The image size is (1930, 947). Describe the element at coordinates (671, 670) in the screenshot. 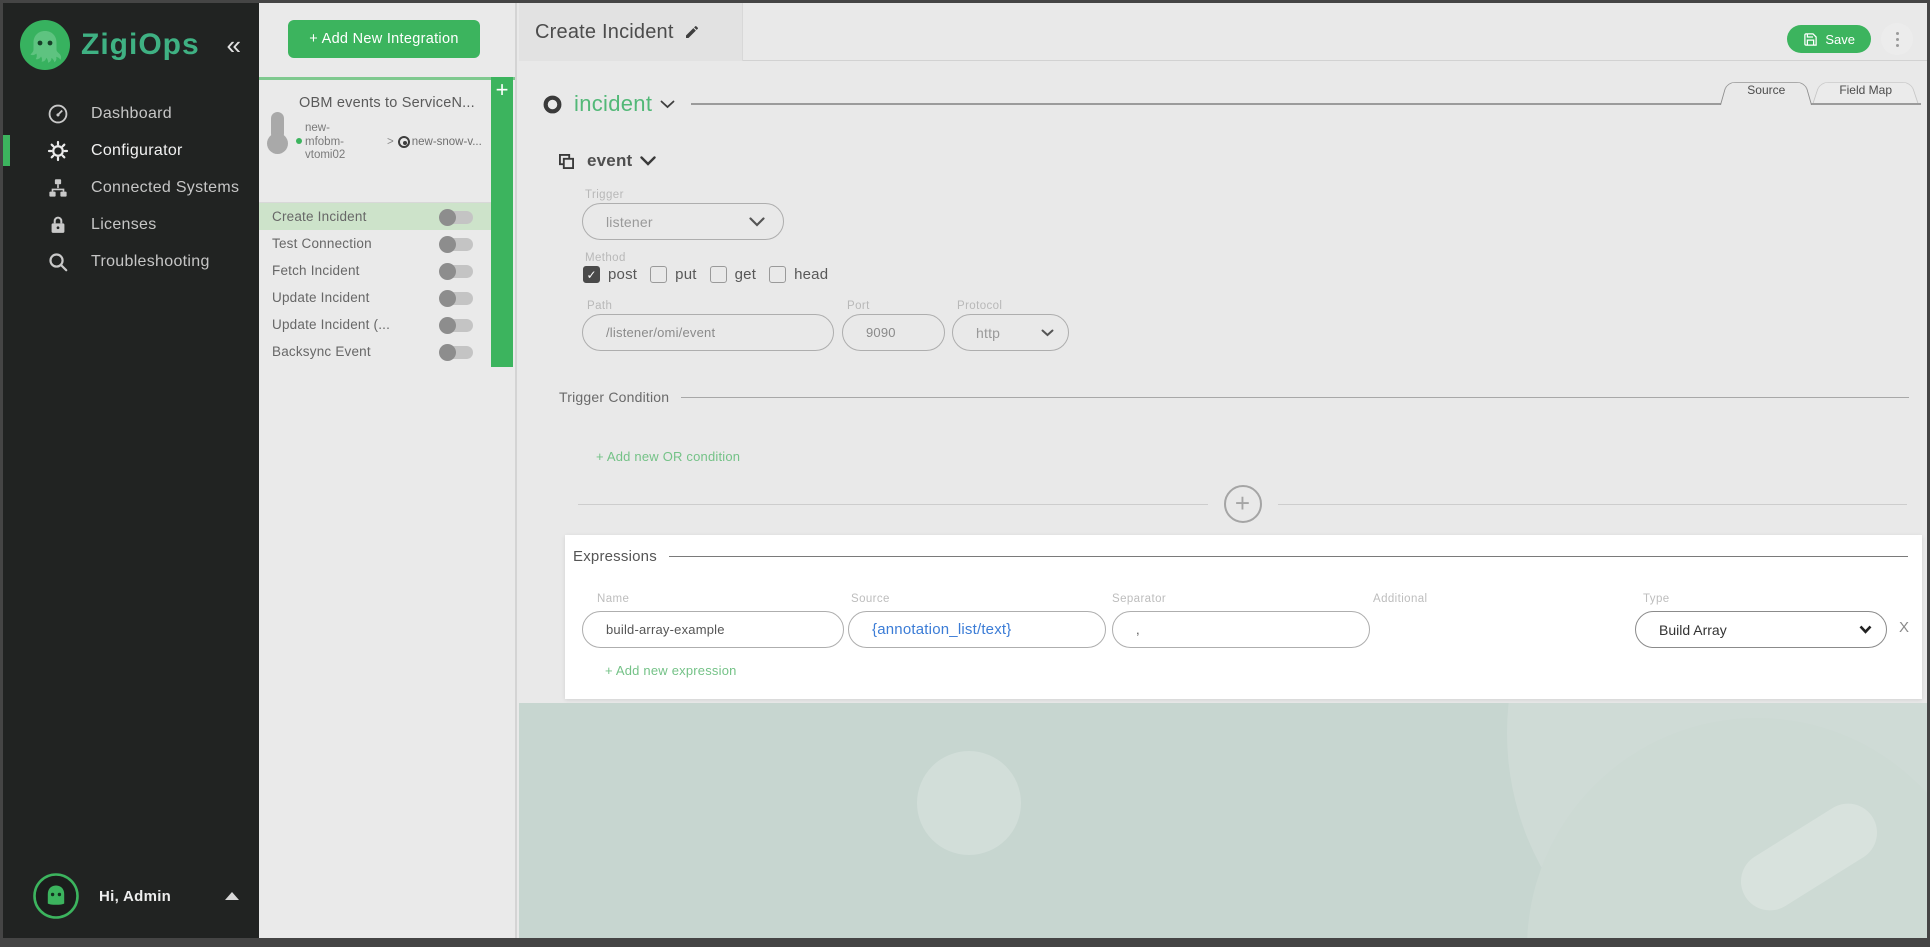

I see `add-expression-link: + Add new expression` at that location.